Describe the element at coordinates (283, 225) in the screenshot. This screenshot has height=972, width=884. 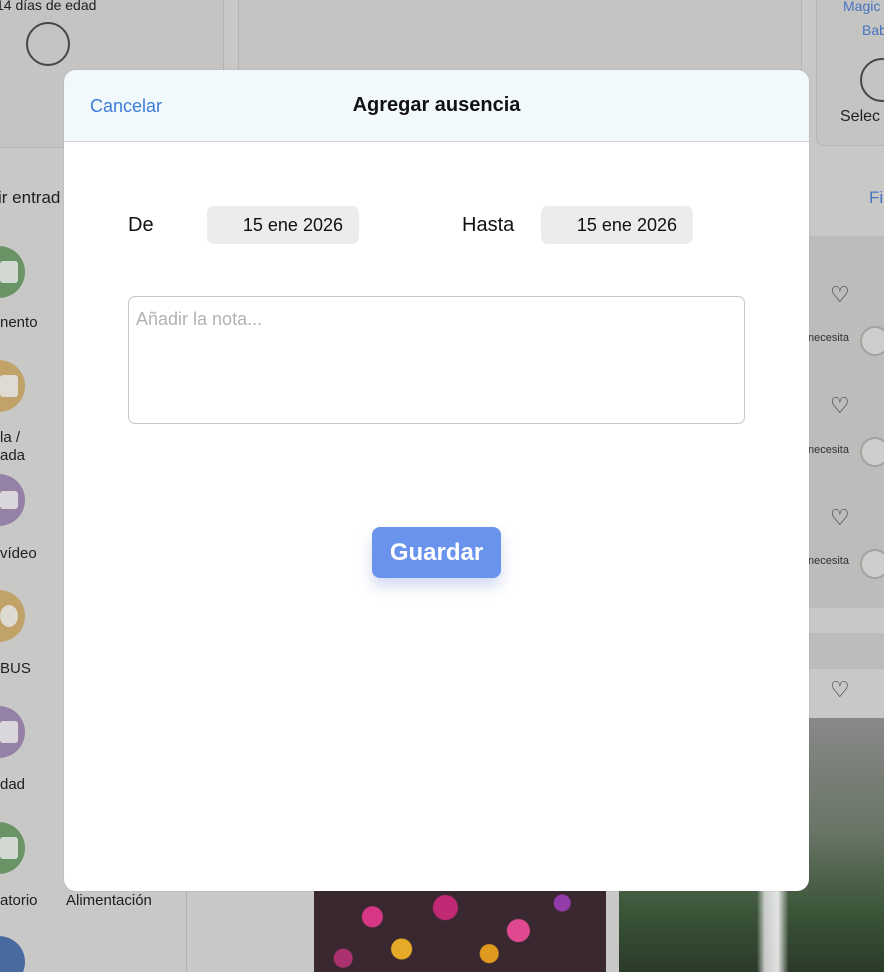
I see `from-date-picker: 15 ene 2026` at that location.